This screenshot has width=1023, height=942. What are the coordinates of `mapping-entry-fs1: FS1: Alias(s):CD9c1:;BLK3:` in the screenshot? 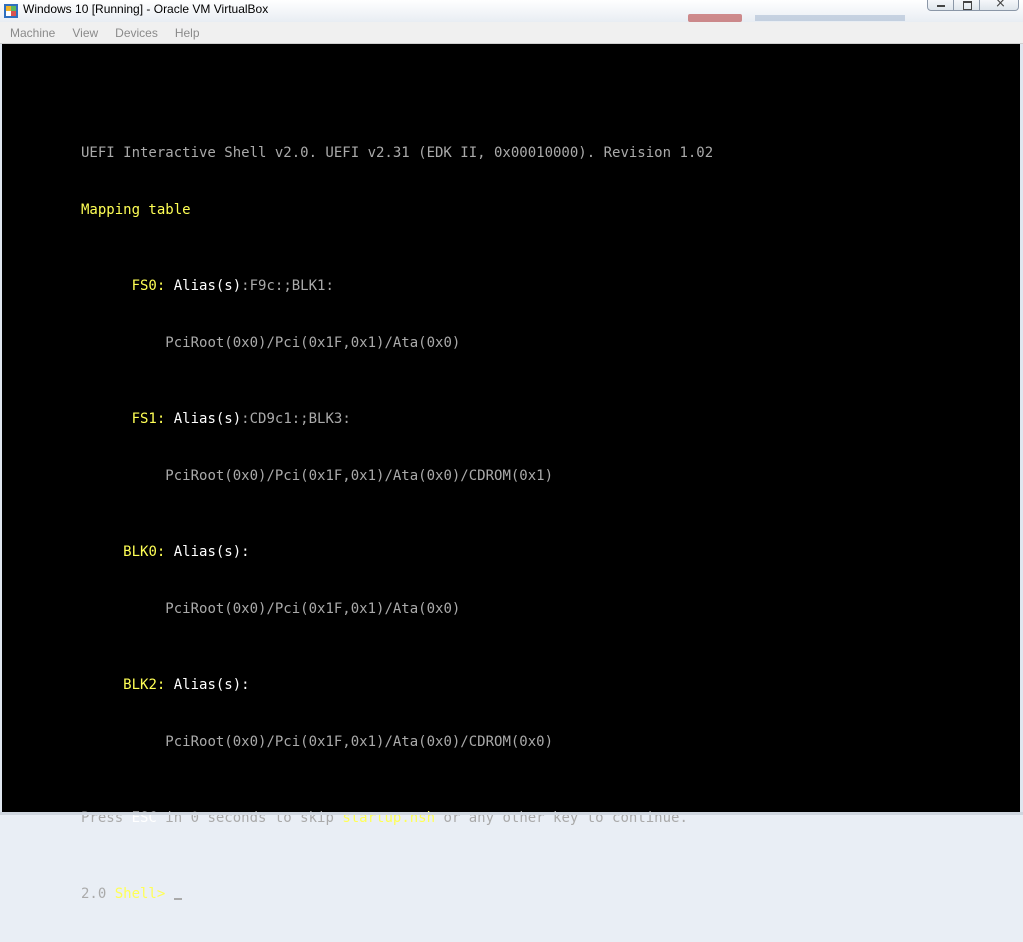 It's located at (241, 419).